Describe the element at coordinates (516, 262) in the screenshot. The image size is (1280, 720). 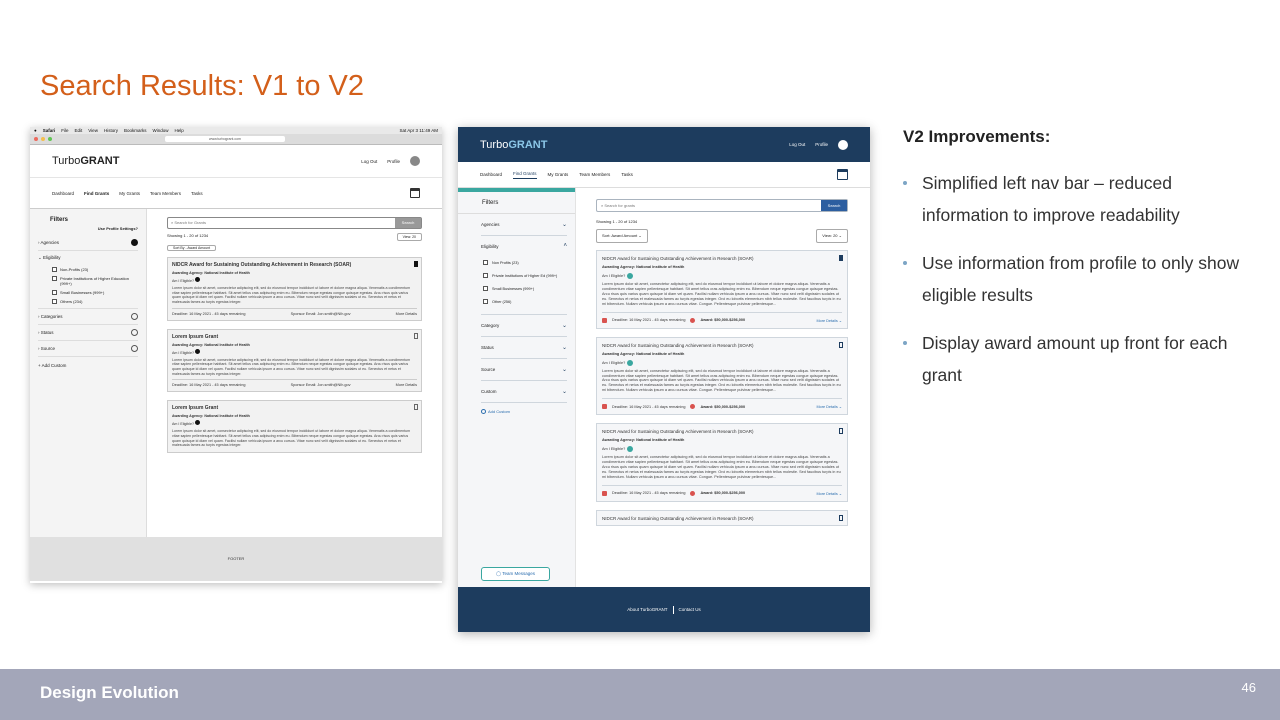
I see `elig-option: Non Profits (23)` at that location.